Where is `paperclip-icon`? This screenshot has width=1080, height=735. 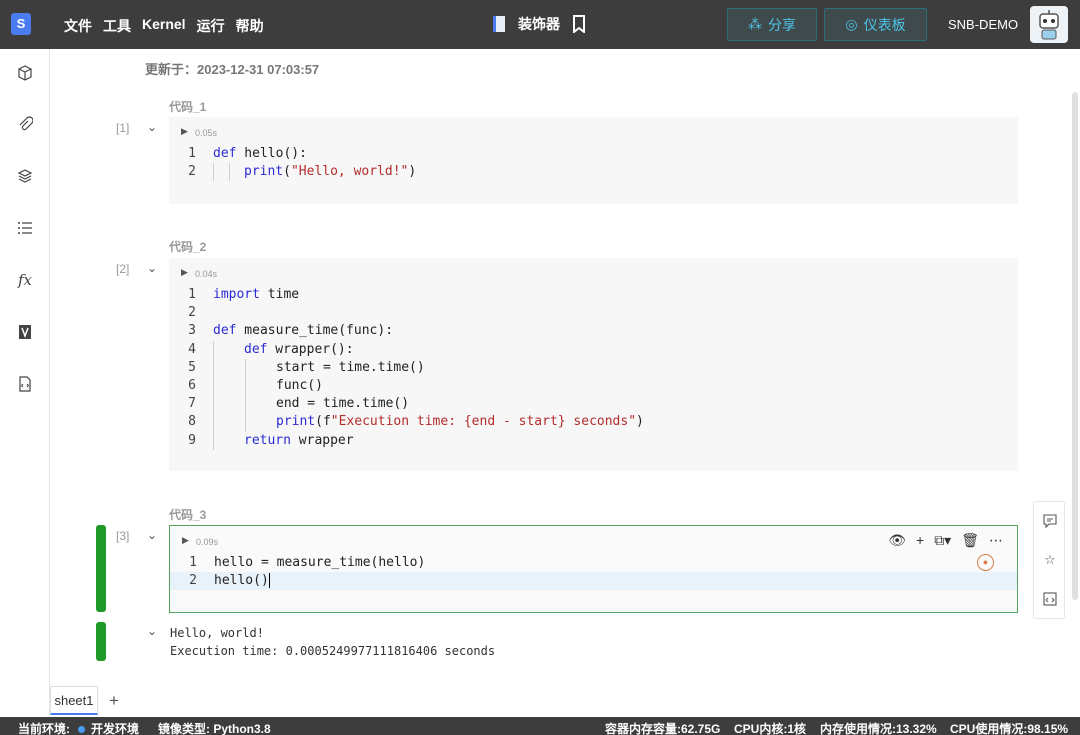 paperclip-icon is located at coordinates (25, 124).